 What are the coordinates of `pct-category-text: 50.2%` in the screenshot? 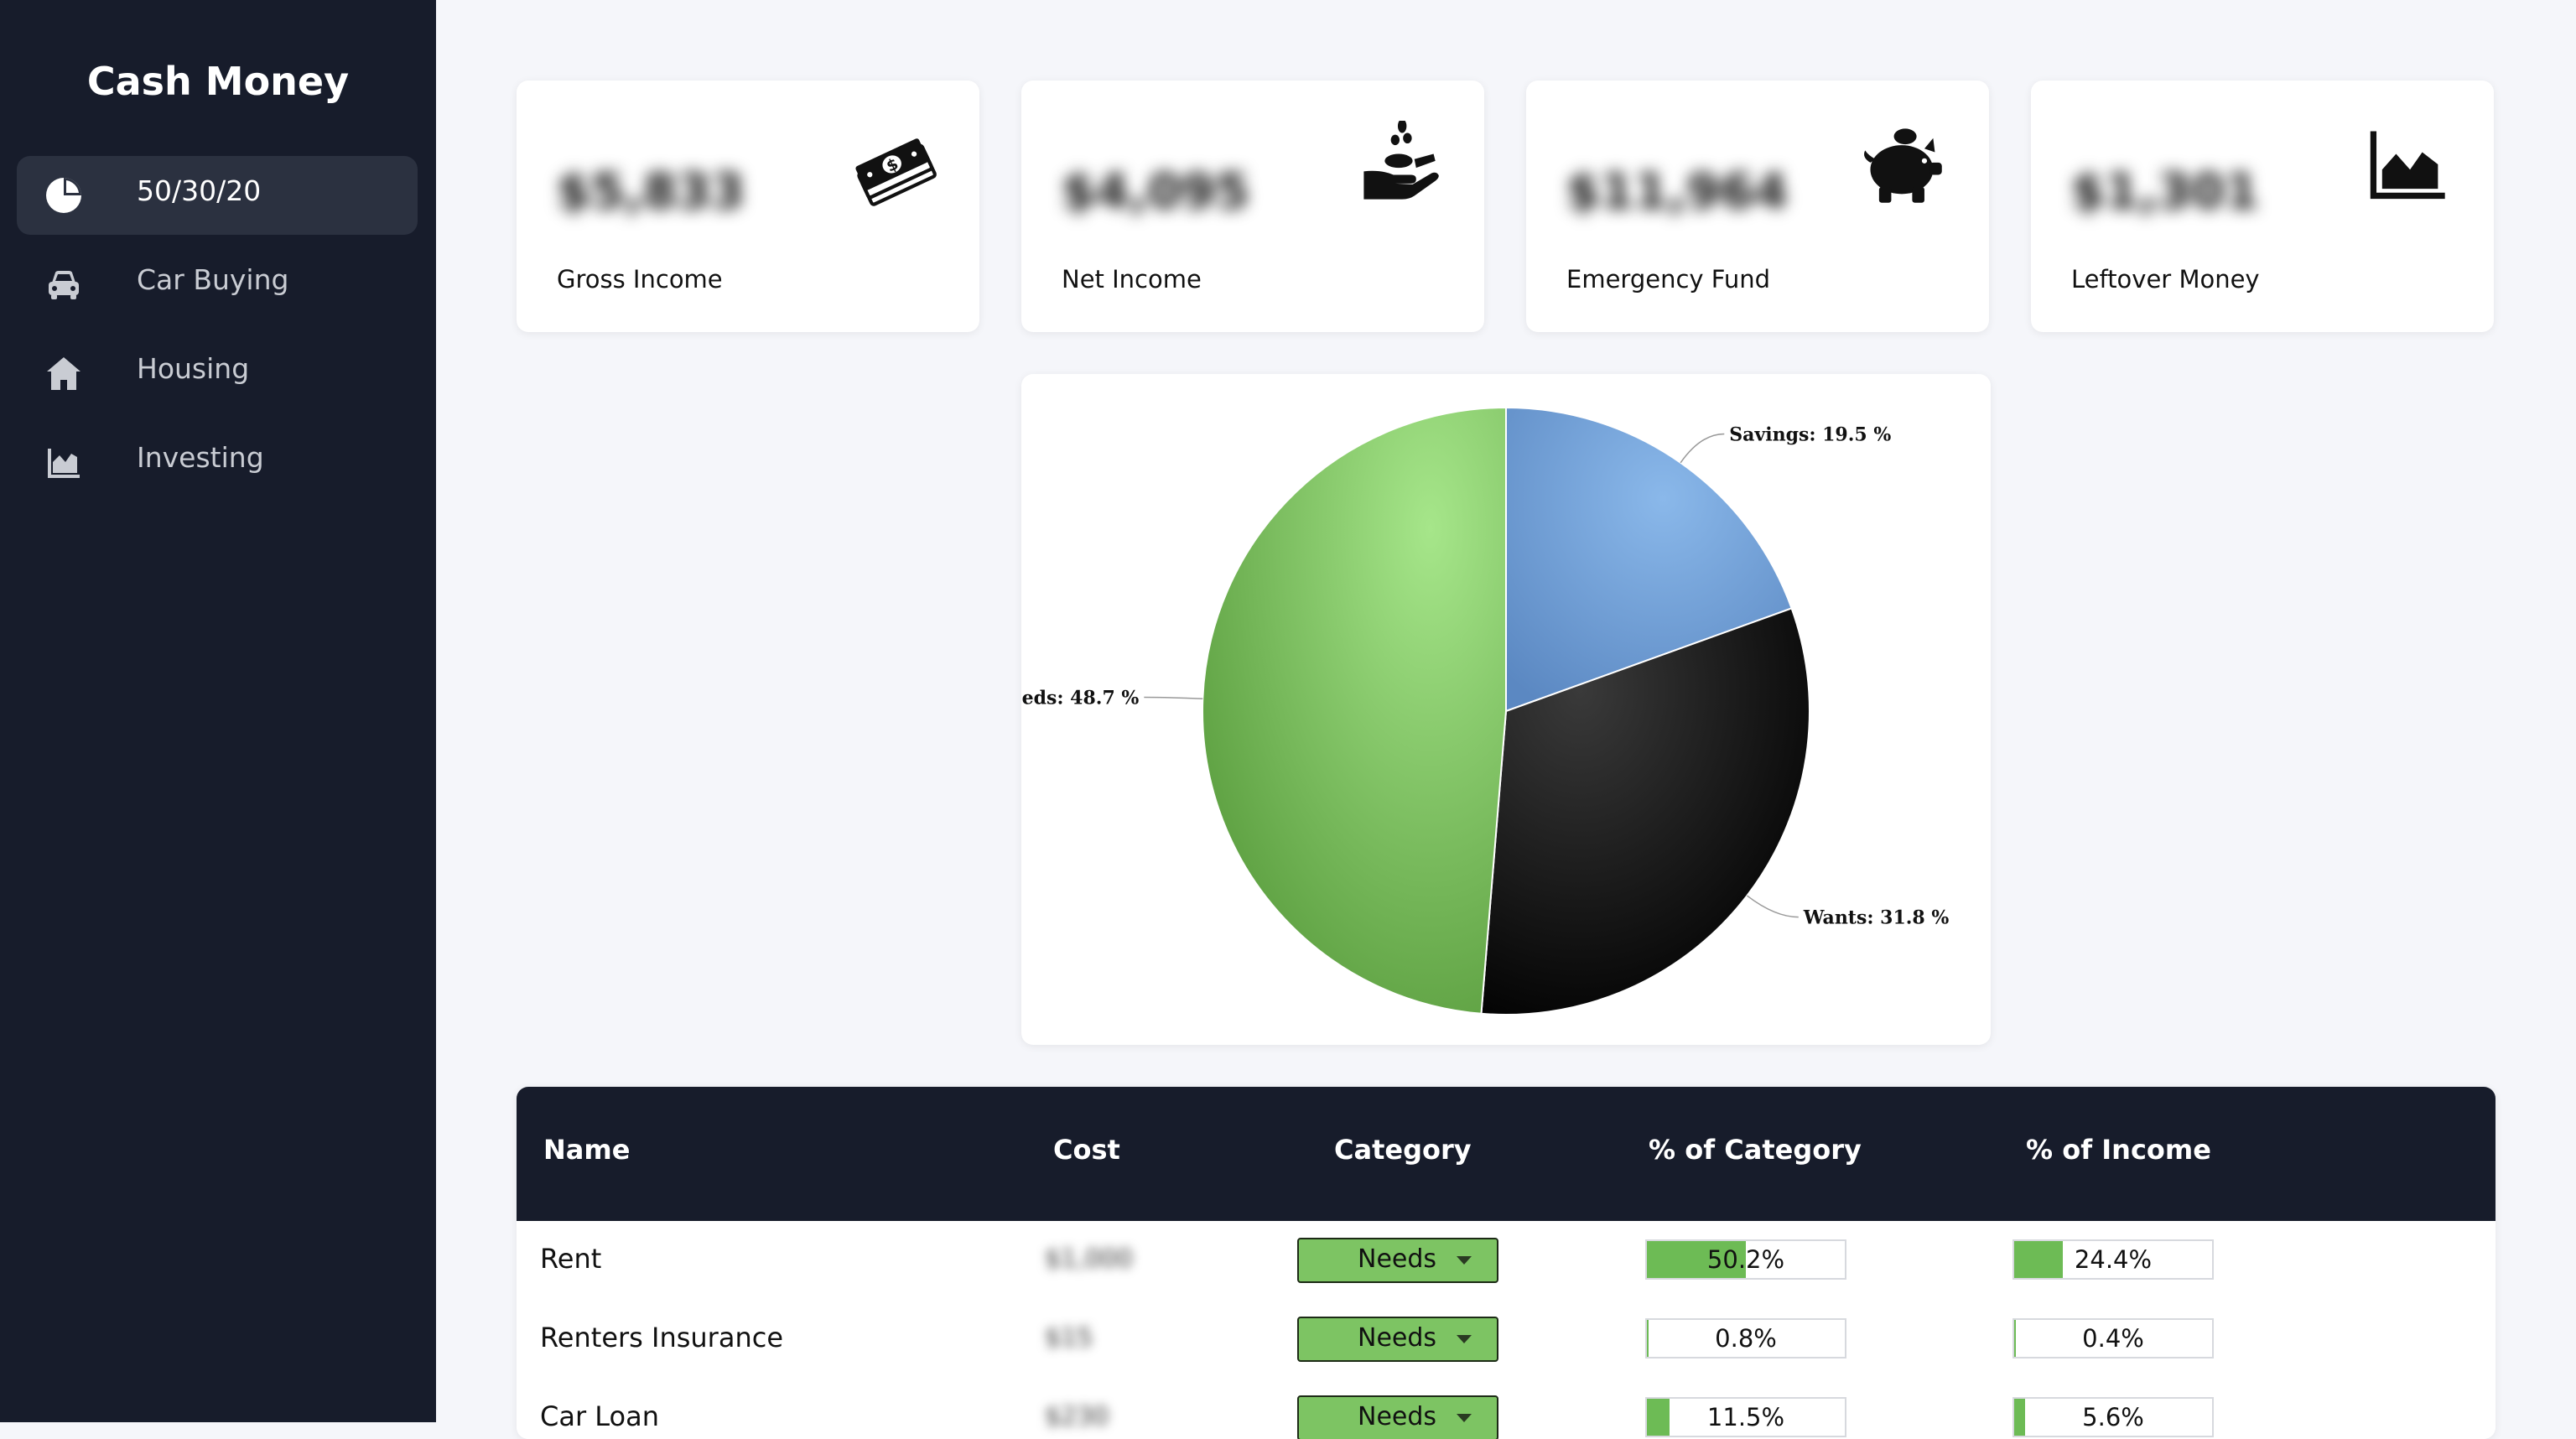 It's located at (1745, 1259).